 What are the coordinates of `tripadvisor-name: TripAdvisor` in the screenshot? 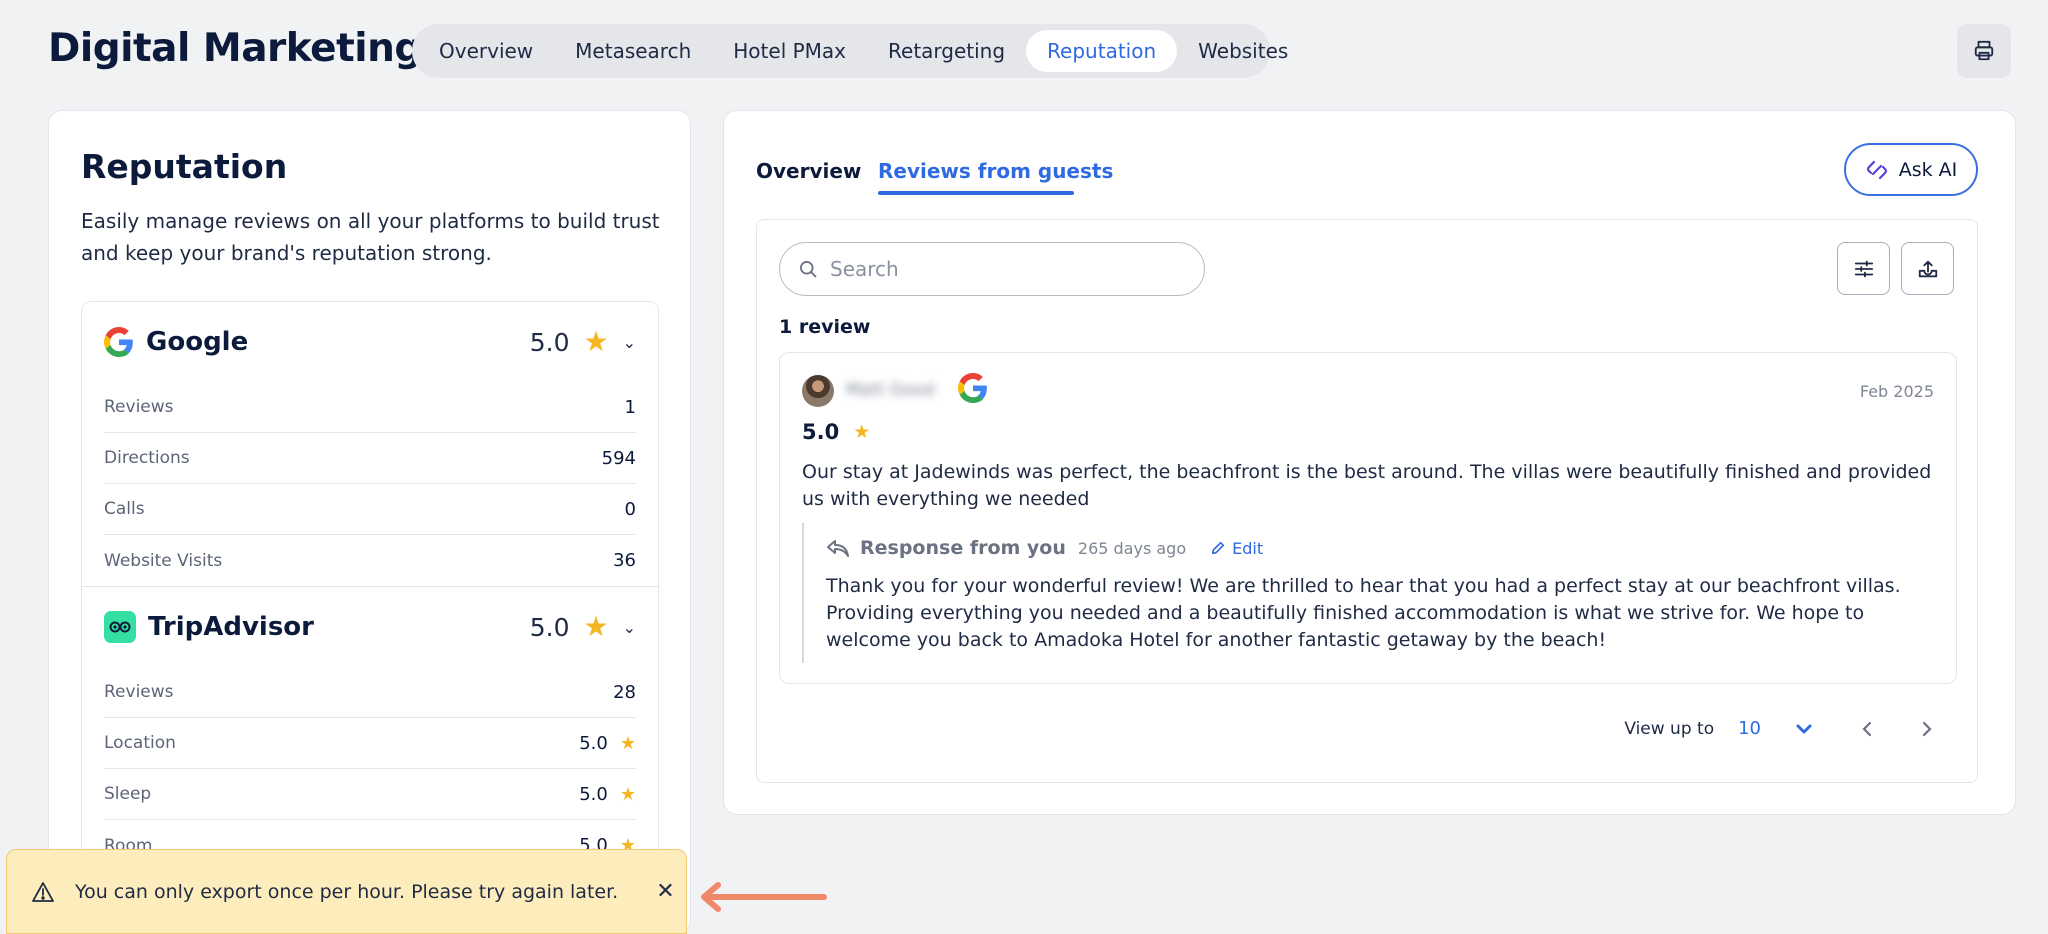 It's located at (231, 627).